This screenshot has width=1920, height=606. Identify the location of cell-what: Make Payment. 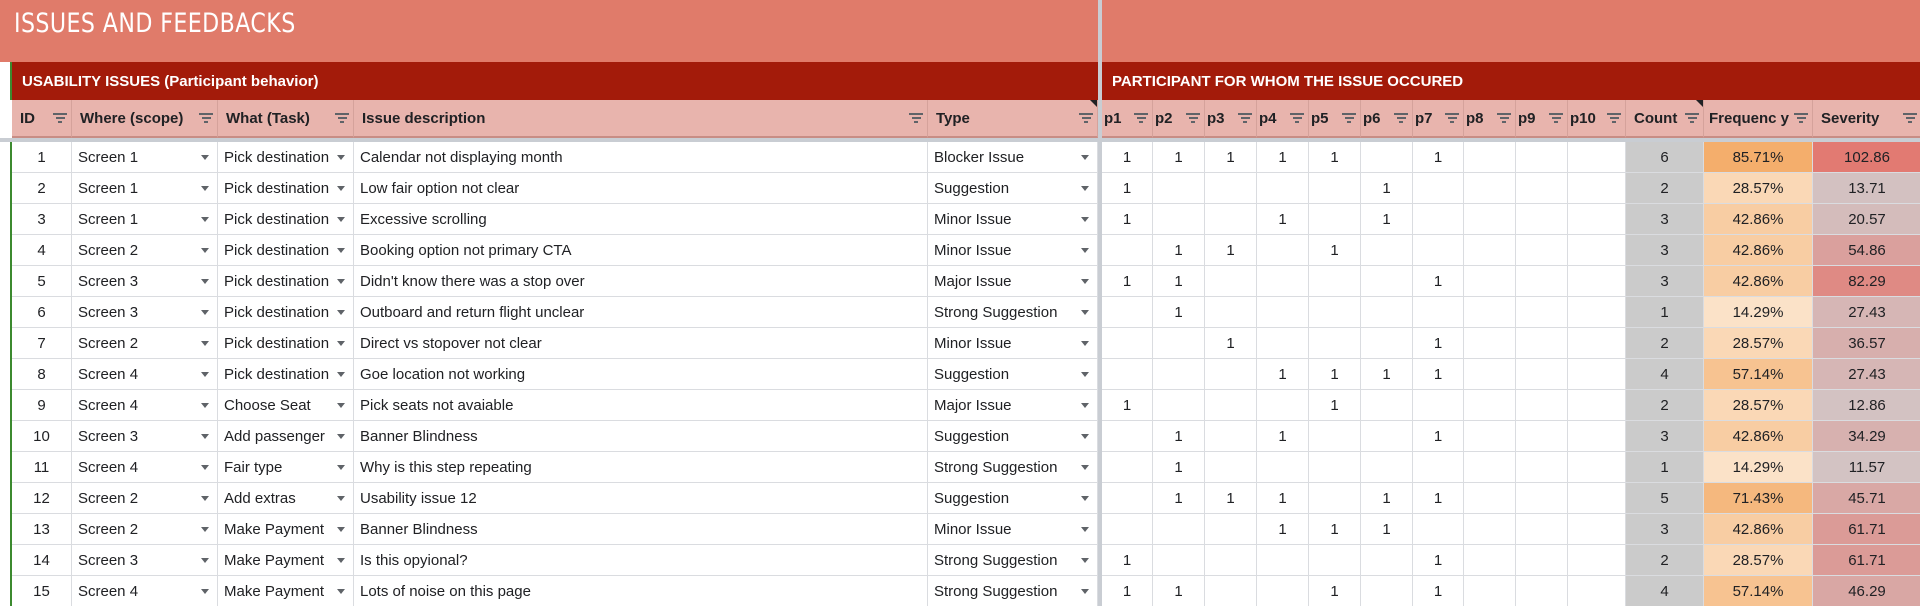
(286, 529).